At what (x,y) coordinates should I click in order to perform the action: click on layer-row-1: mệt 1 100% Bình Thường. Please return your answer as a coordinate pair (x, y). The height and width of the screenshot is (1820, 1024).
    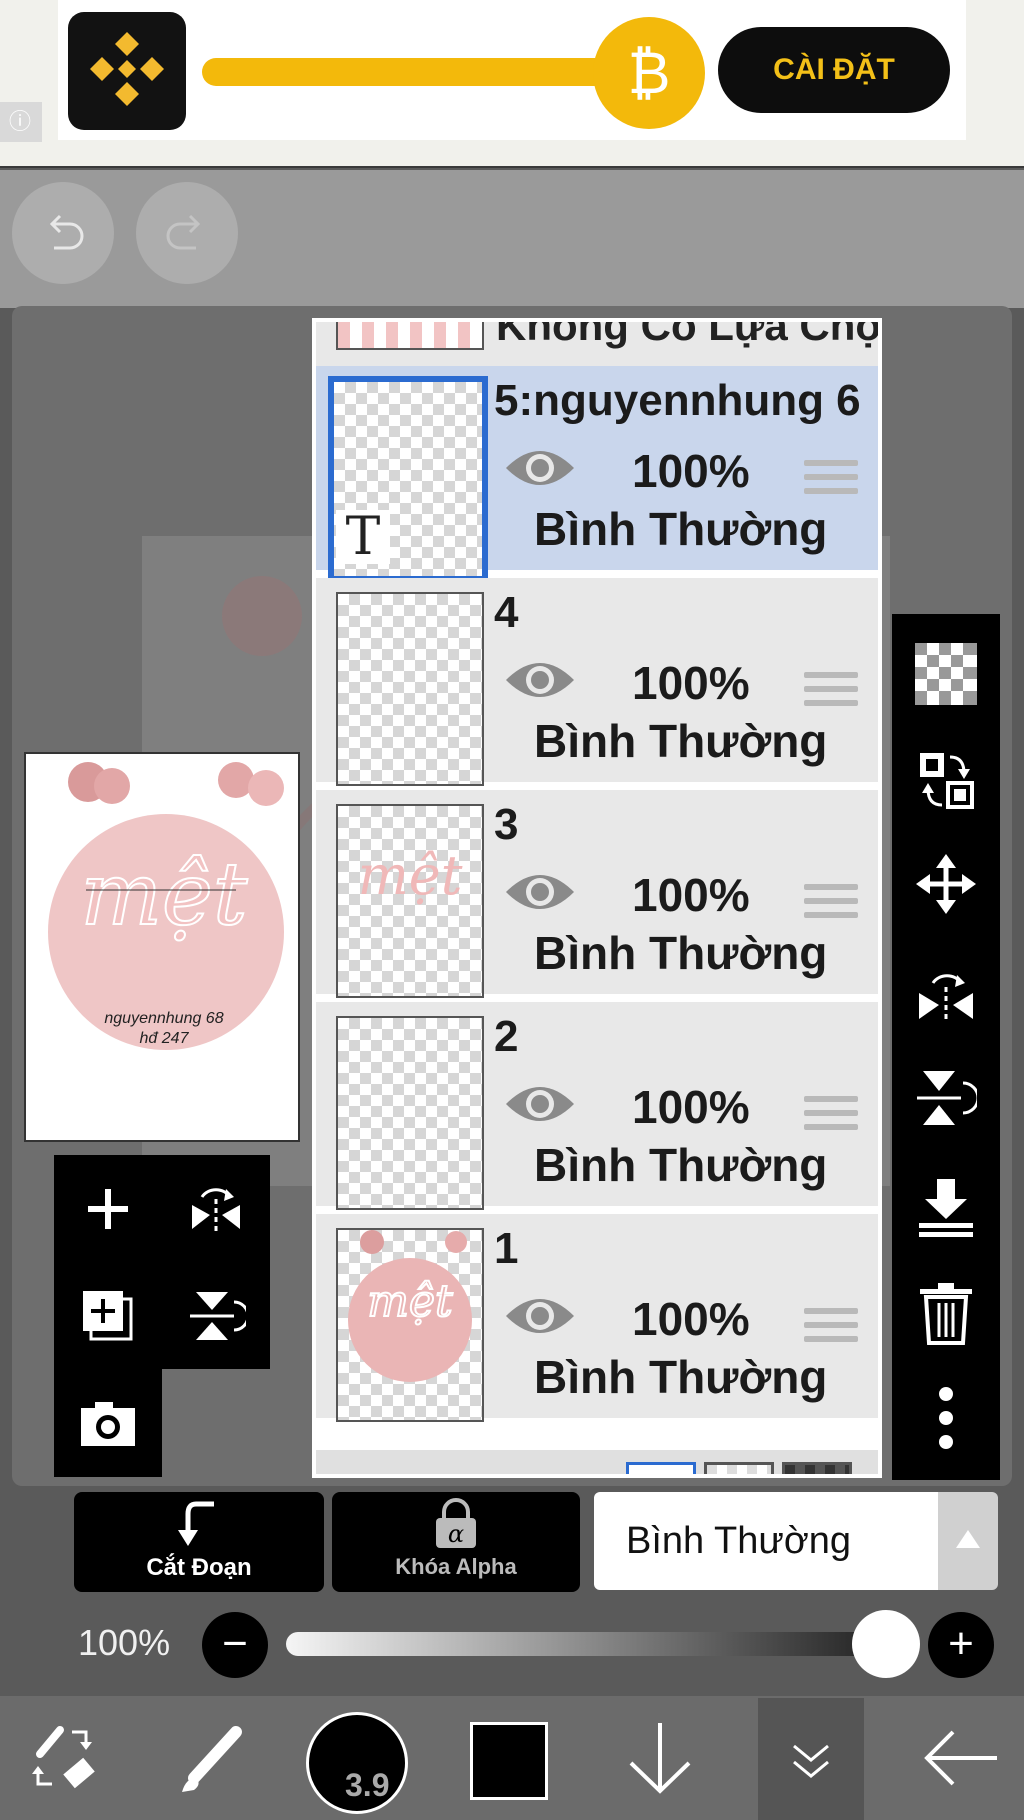
    Looking at the image, I should click on (597, 1318).